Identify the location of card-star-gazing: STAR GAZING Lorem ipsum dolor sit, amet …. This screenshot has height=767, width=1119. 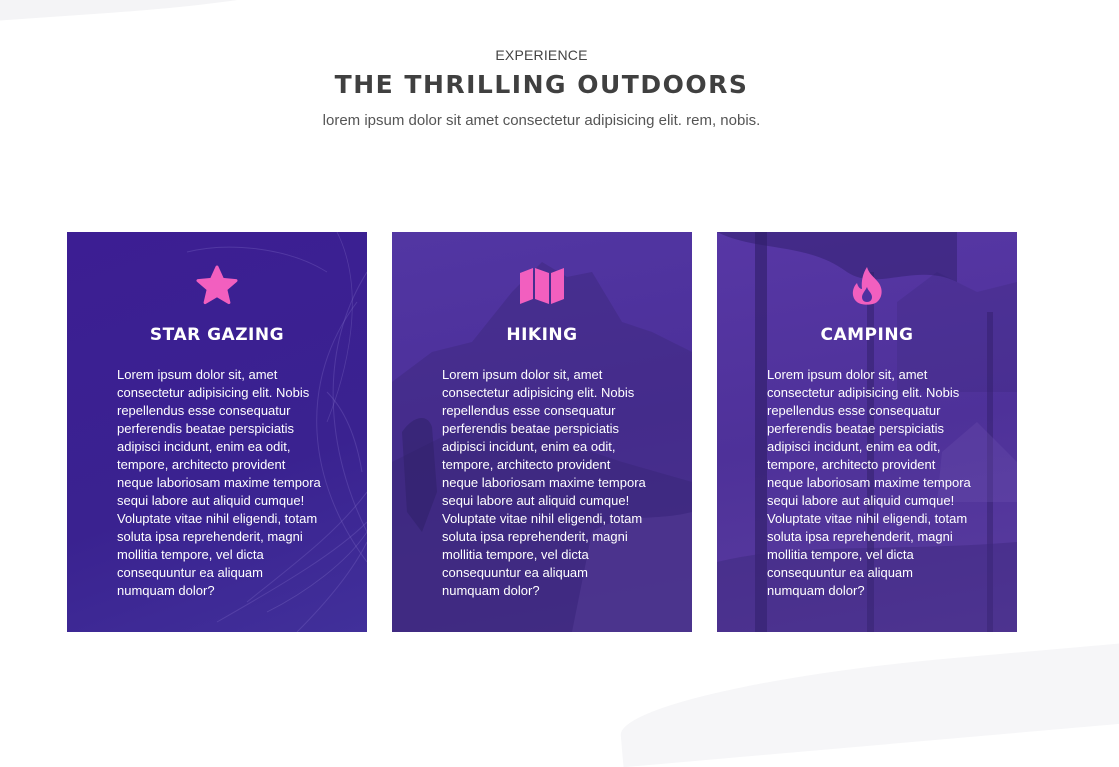
(217, 432).